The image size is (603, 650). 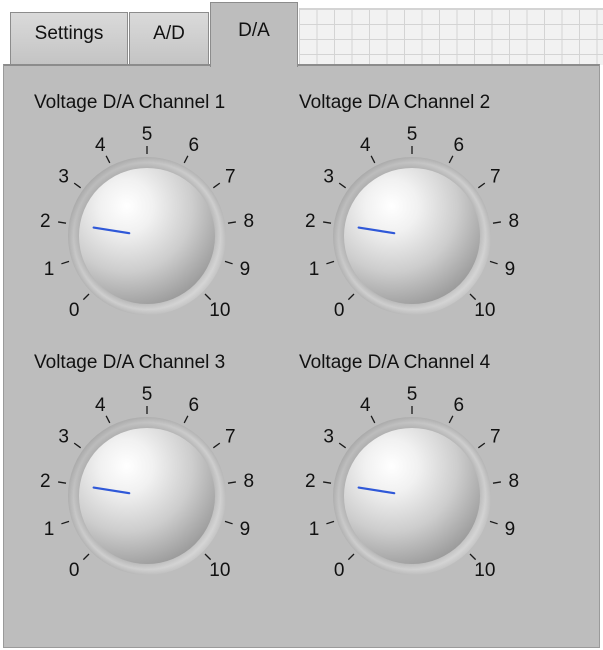 What do you see at coordinates (130, 362) in the screenshot?
I see `knob-title: Voltage D/A Channel 3` at bounding box center [130, 362].